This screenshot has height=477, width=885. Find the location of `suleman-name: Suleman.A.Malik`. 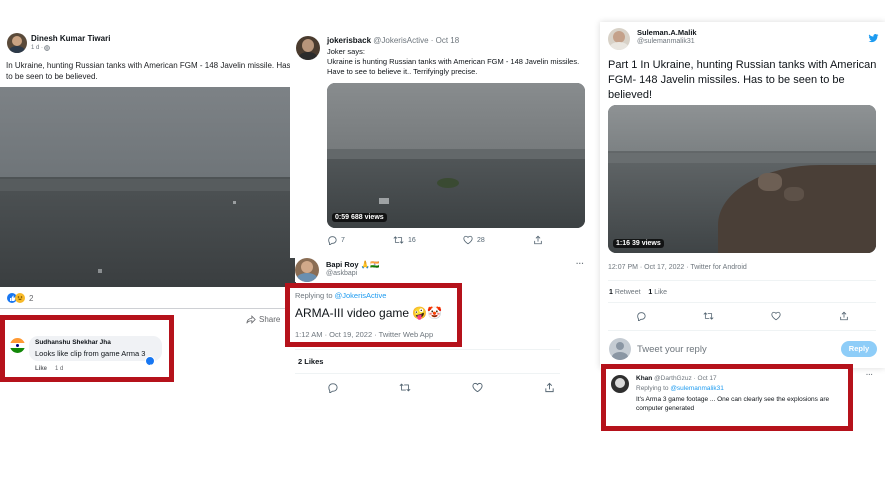

suleman-name: Suleman.A.Malik is located at coordinates (667, 32).